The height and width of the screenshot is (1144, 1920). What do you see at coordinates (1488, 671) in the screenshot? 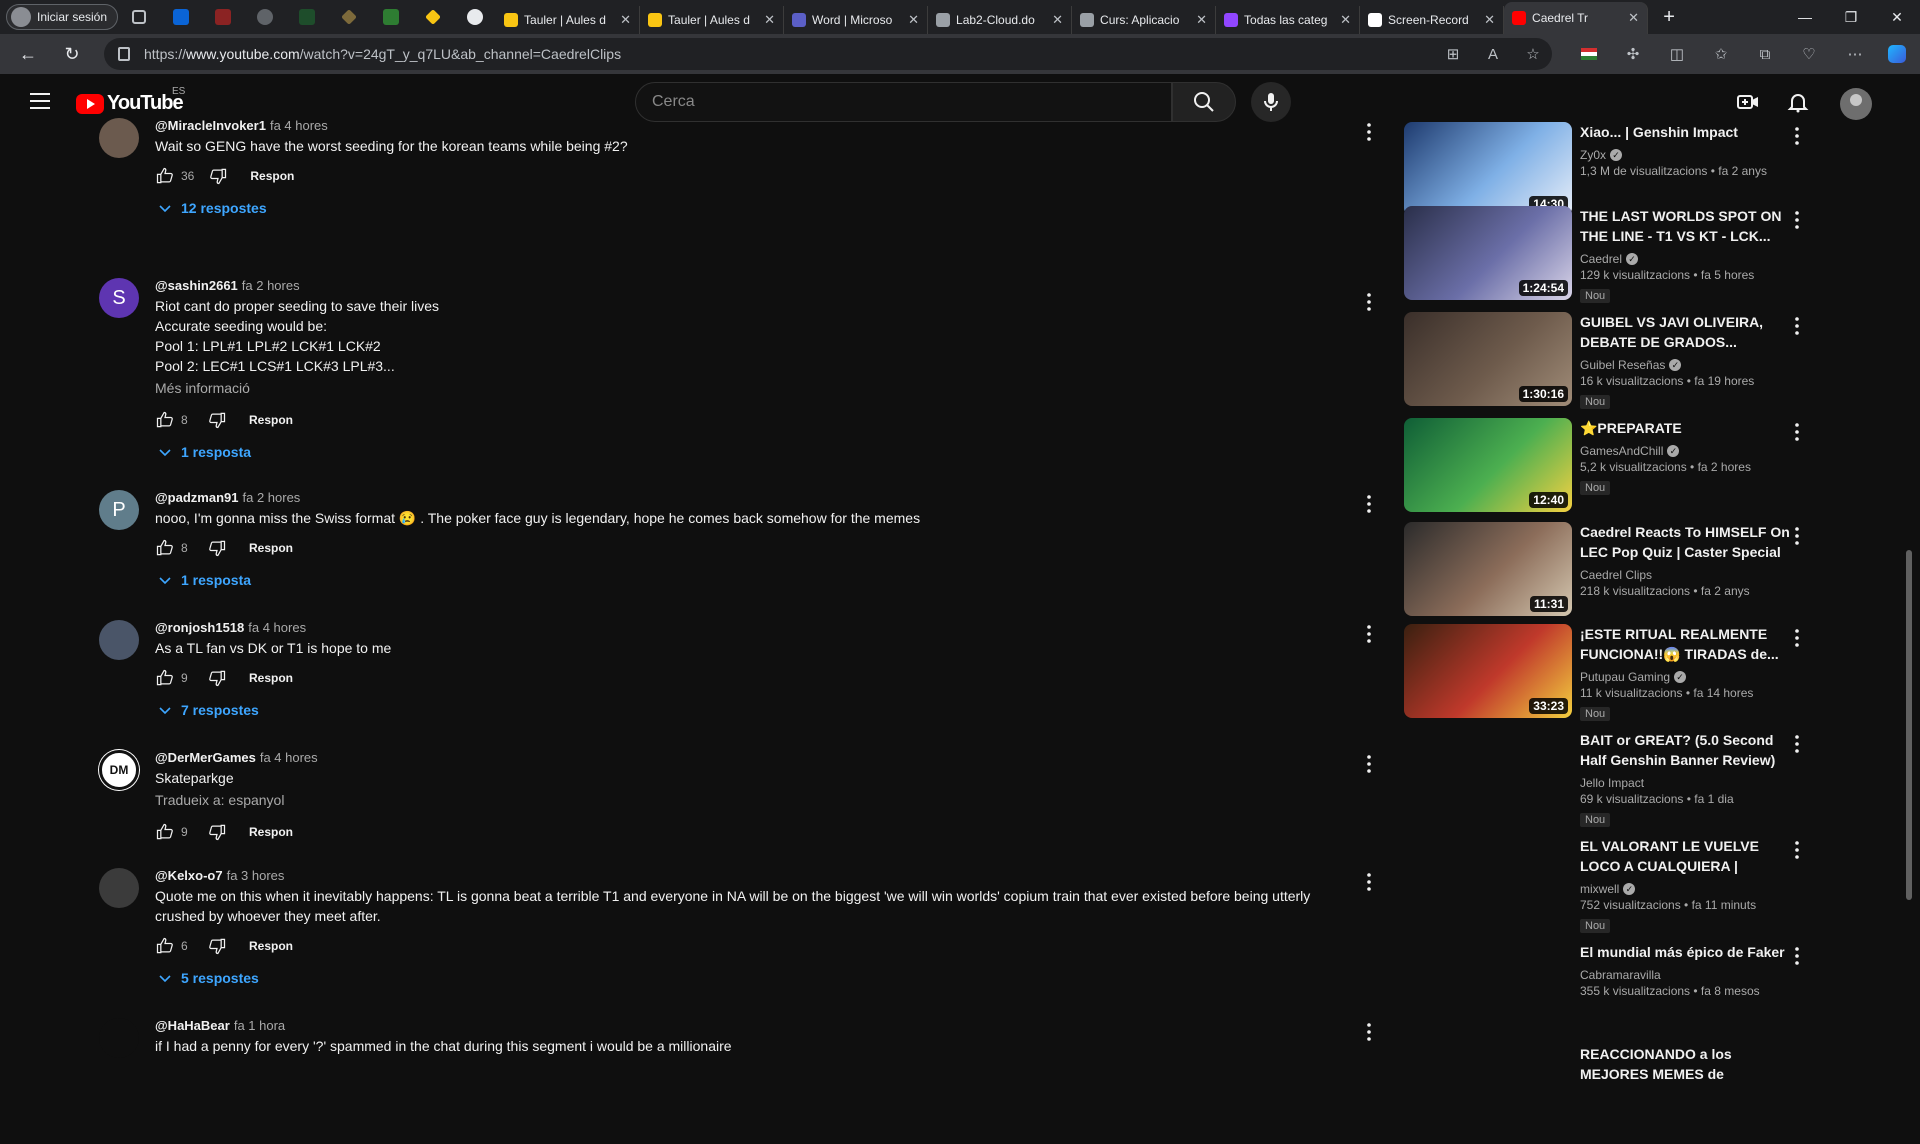
I see `video-thumbnail: 33:23` at bounding box center [1488, 671].